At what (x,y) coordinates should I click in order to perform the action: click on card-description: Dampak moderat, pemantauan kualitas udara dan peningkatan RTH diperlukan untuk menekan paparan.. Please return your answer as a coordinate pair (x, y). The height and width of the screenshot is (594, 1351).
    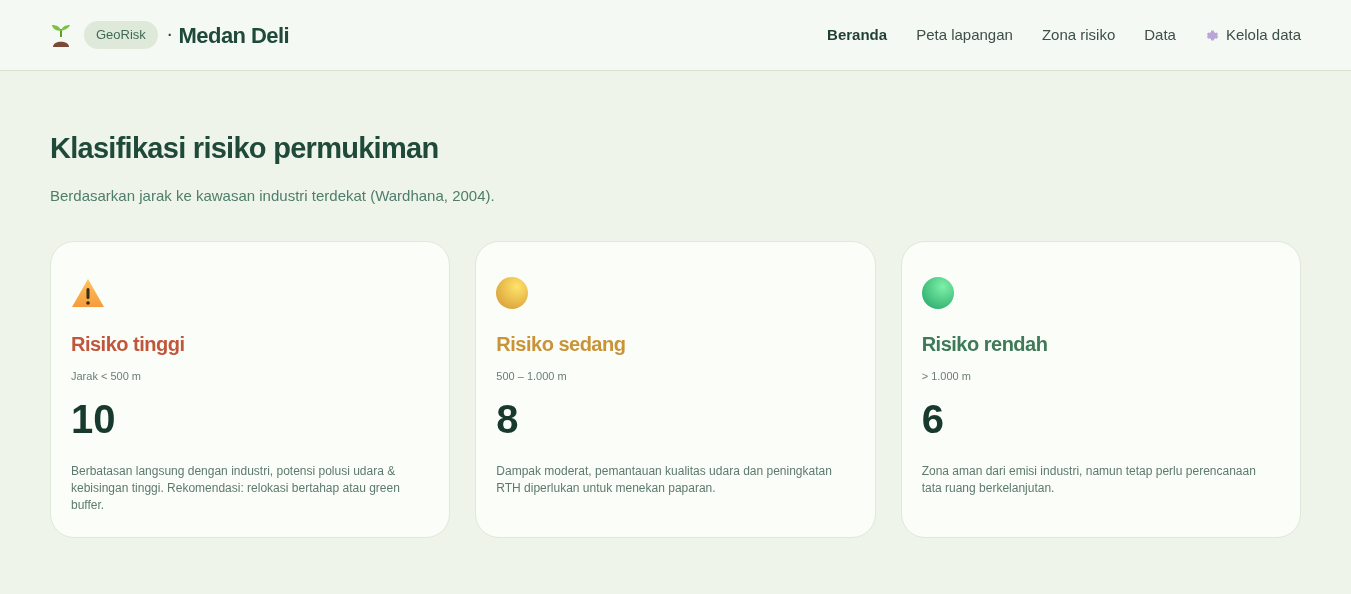
    Looking at the image, I should click on (664, 479).